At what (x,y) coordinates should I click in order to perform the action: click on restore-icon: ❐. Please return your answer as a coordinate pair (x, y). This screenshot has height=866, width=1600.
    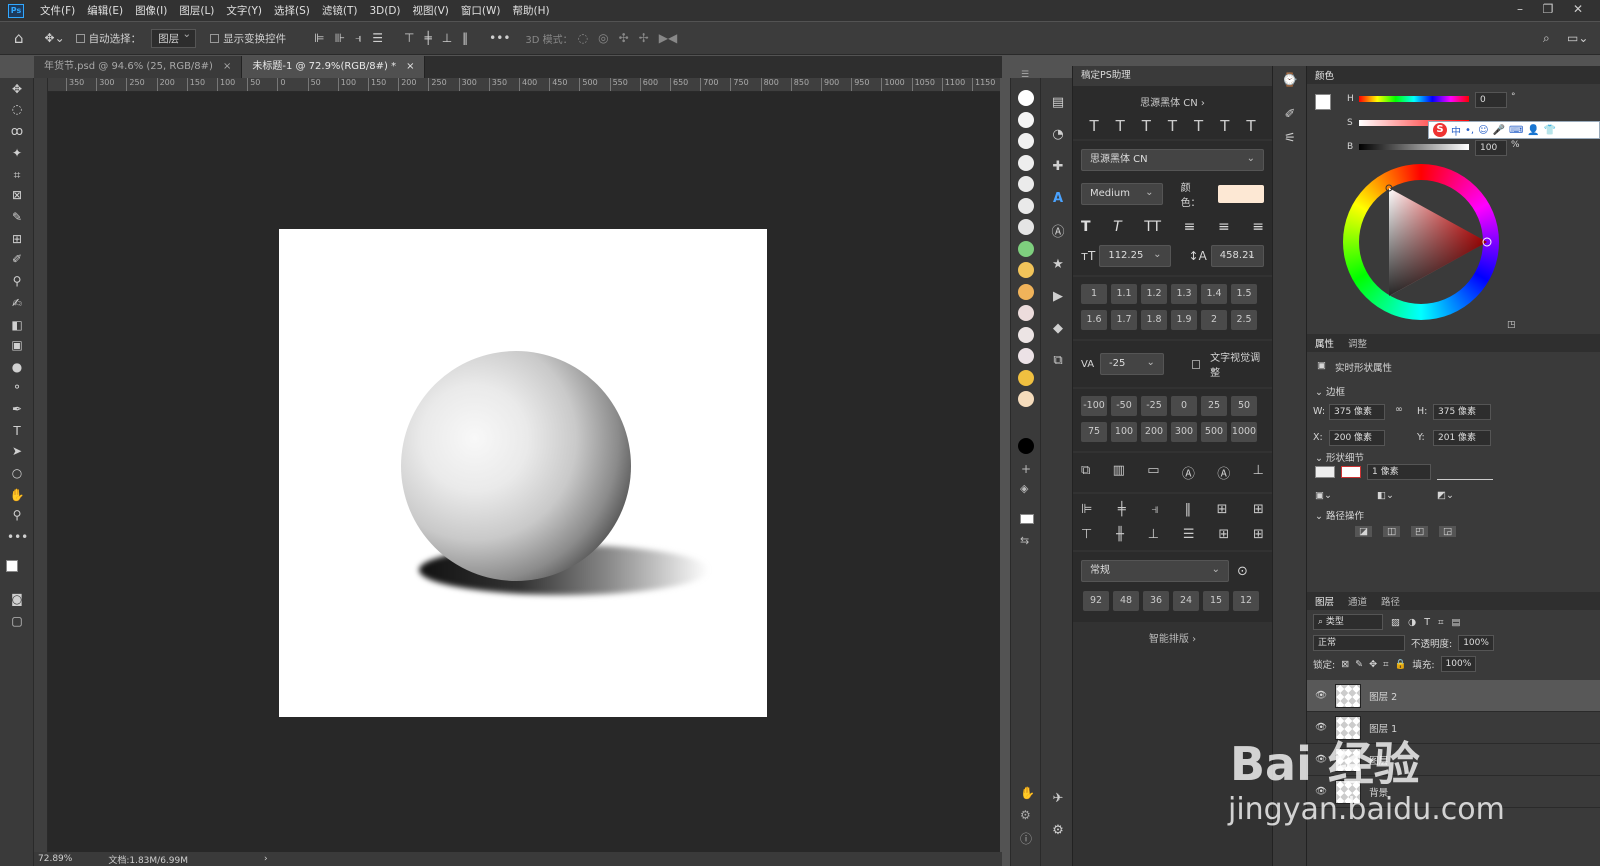
    Looking at the image, I should click on (1548, 10).